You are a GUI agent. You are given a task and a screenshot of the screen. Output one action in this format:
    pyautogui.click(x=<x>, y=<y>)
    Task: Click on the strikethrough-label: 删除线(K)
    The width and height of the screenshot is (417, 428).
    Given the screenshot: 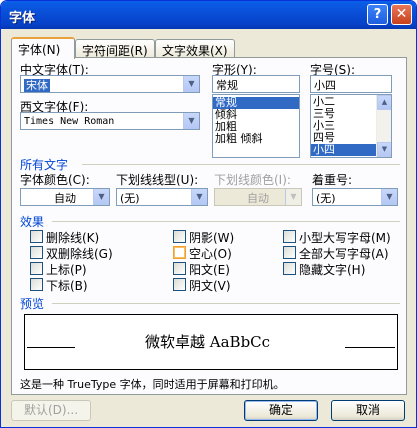 What is the action you would take?
    pyautogui.click(x=73, y=238)
    